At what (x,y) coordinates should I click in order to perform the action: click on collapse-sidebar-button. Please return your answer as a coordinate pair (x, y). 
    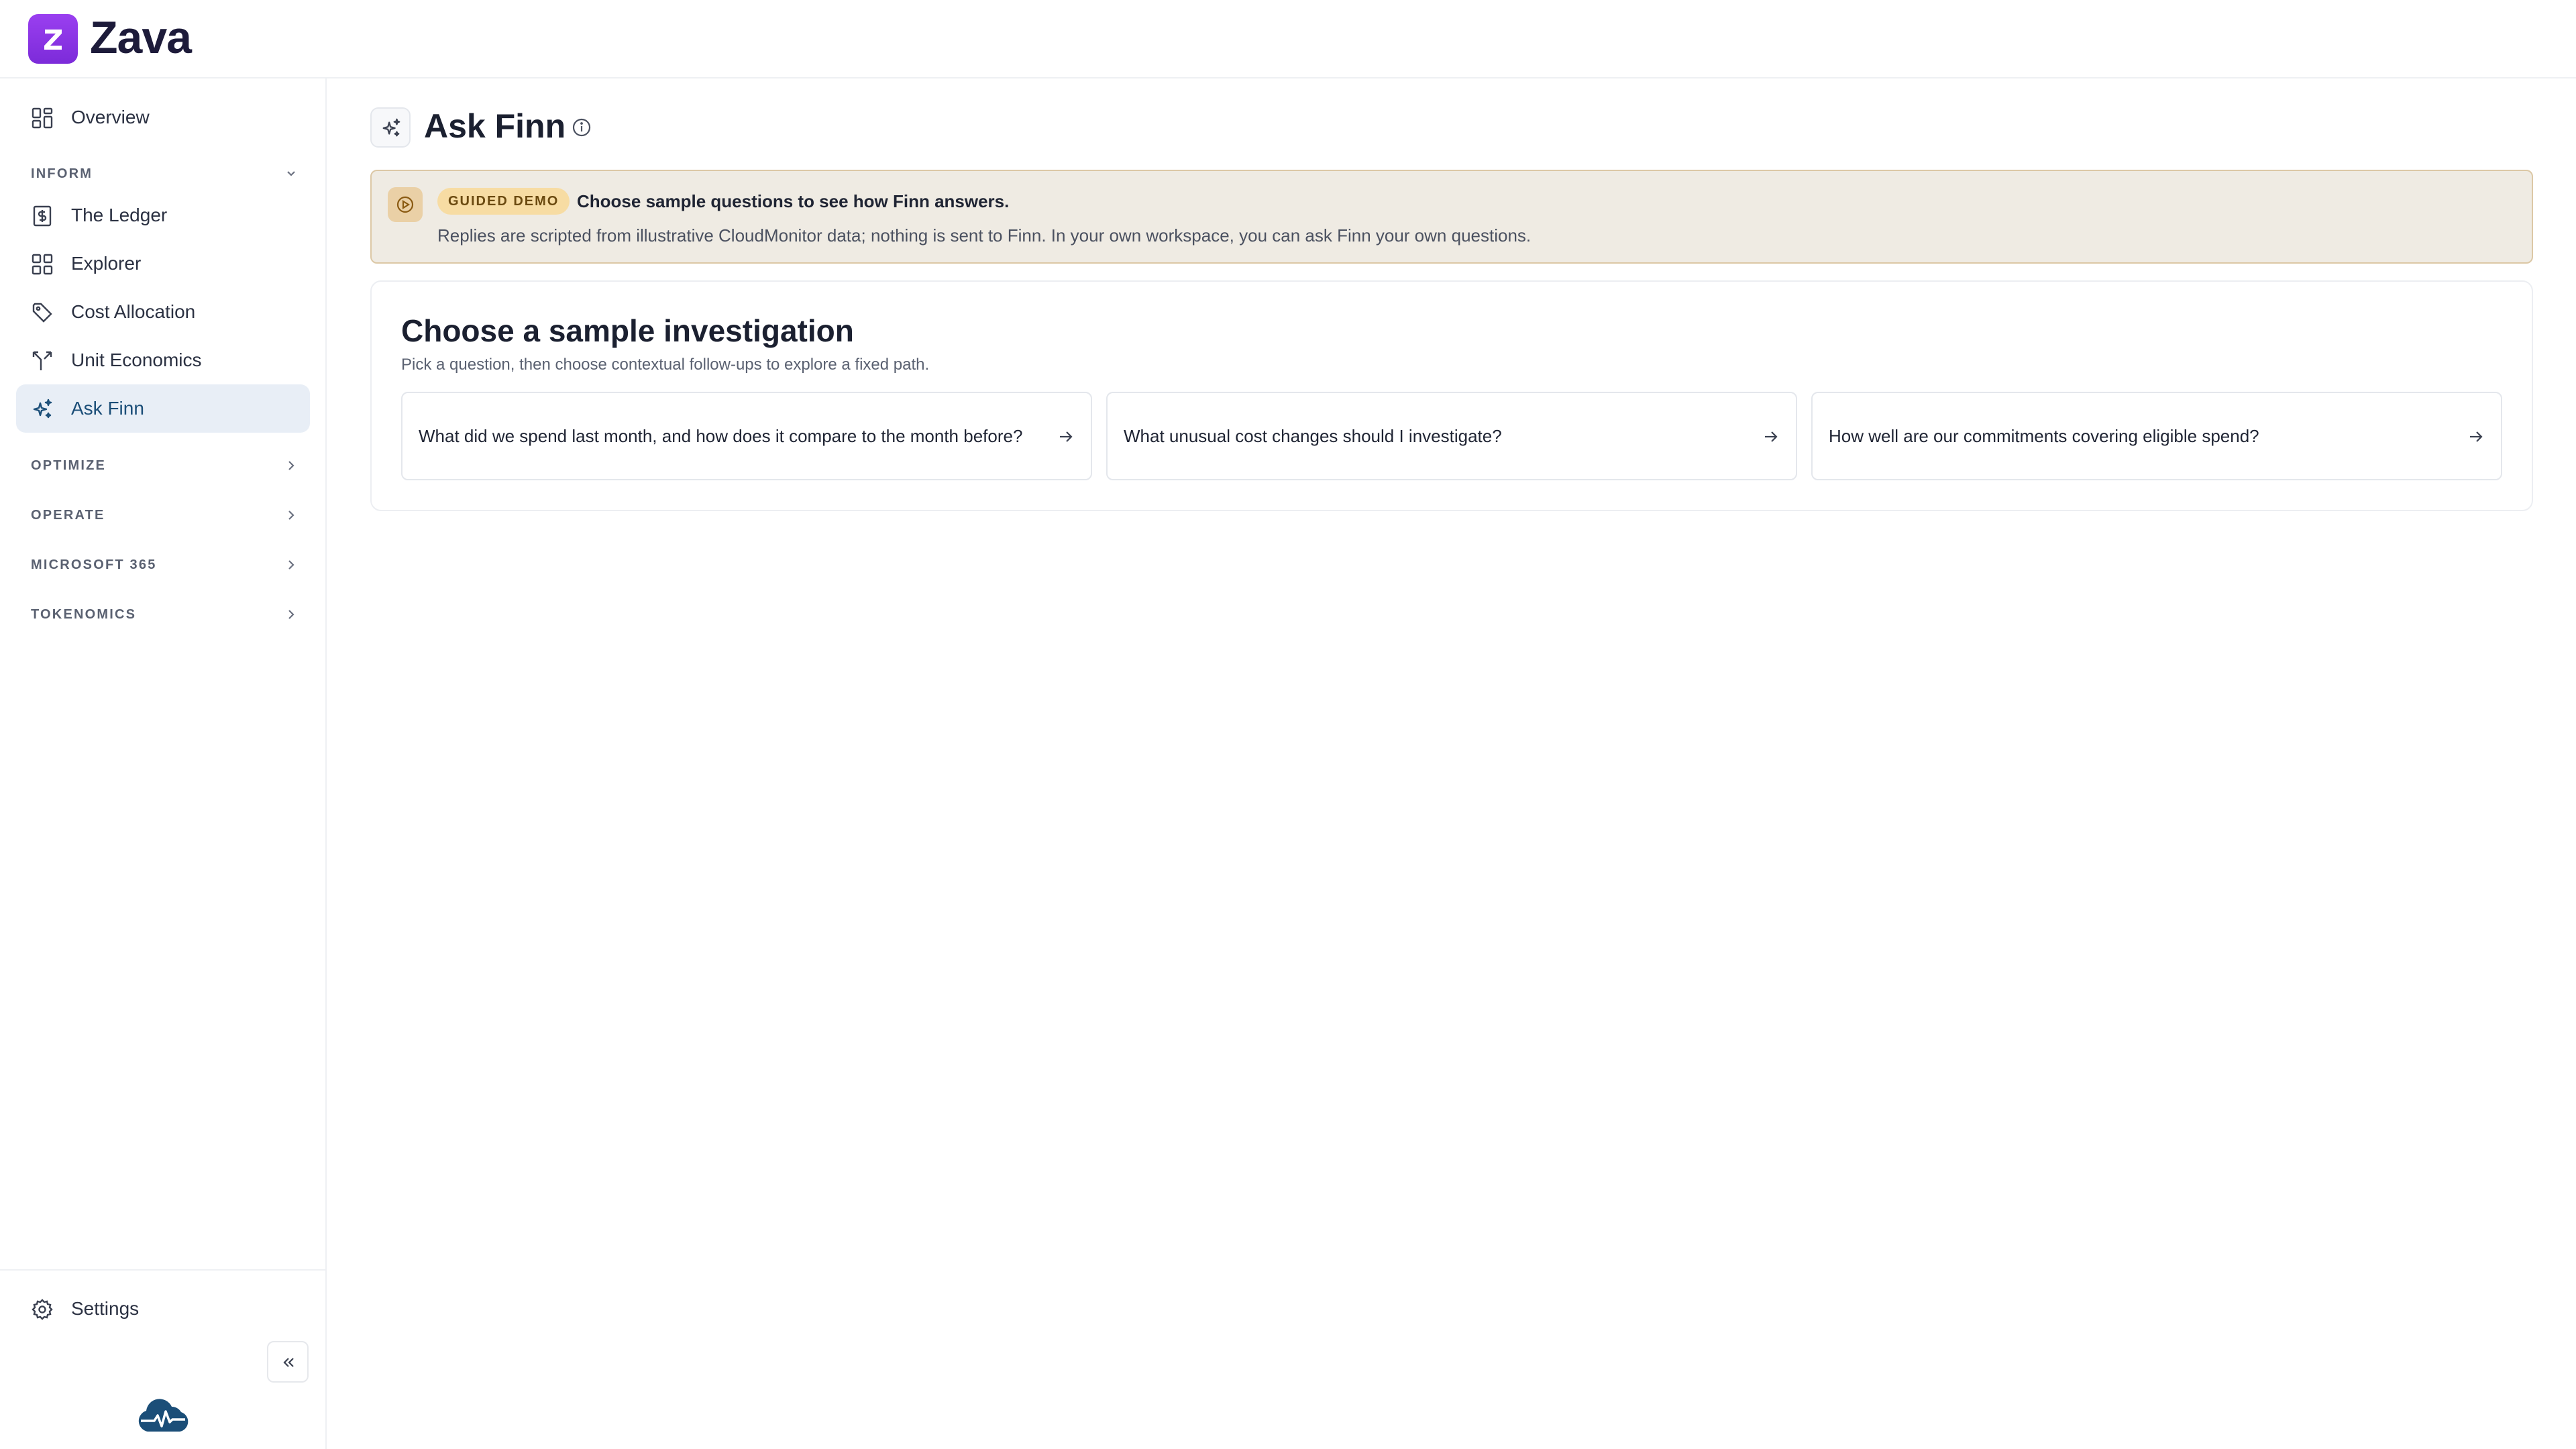
    Looking at the image, I should click on (288, 1362).